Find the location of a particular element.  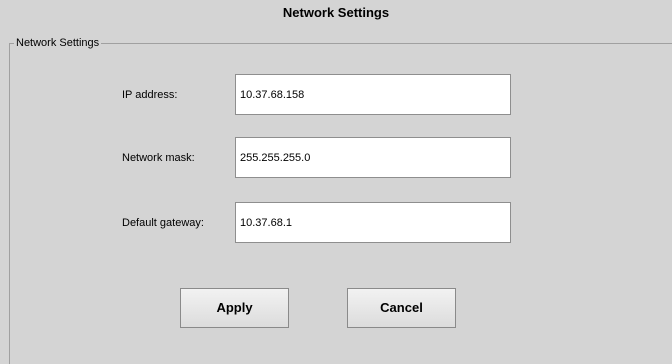

ip-address-label: IP address: is located at coordinates (150, 95).